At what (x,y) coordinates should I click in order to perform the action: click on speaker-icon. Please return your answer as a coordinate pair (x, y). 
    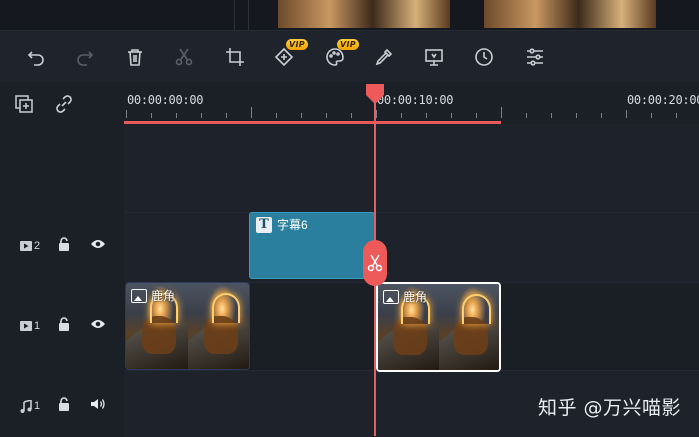
    Looking at the image, I should click on (98, 404).